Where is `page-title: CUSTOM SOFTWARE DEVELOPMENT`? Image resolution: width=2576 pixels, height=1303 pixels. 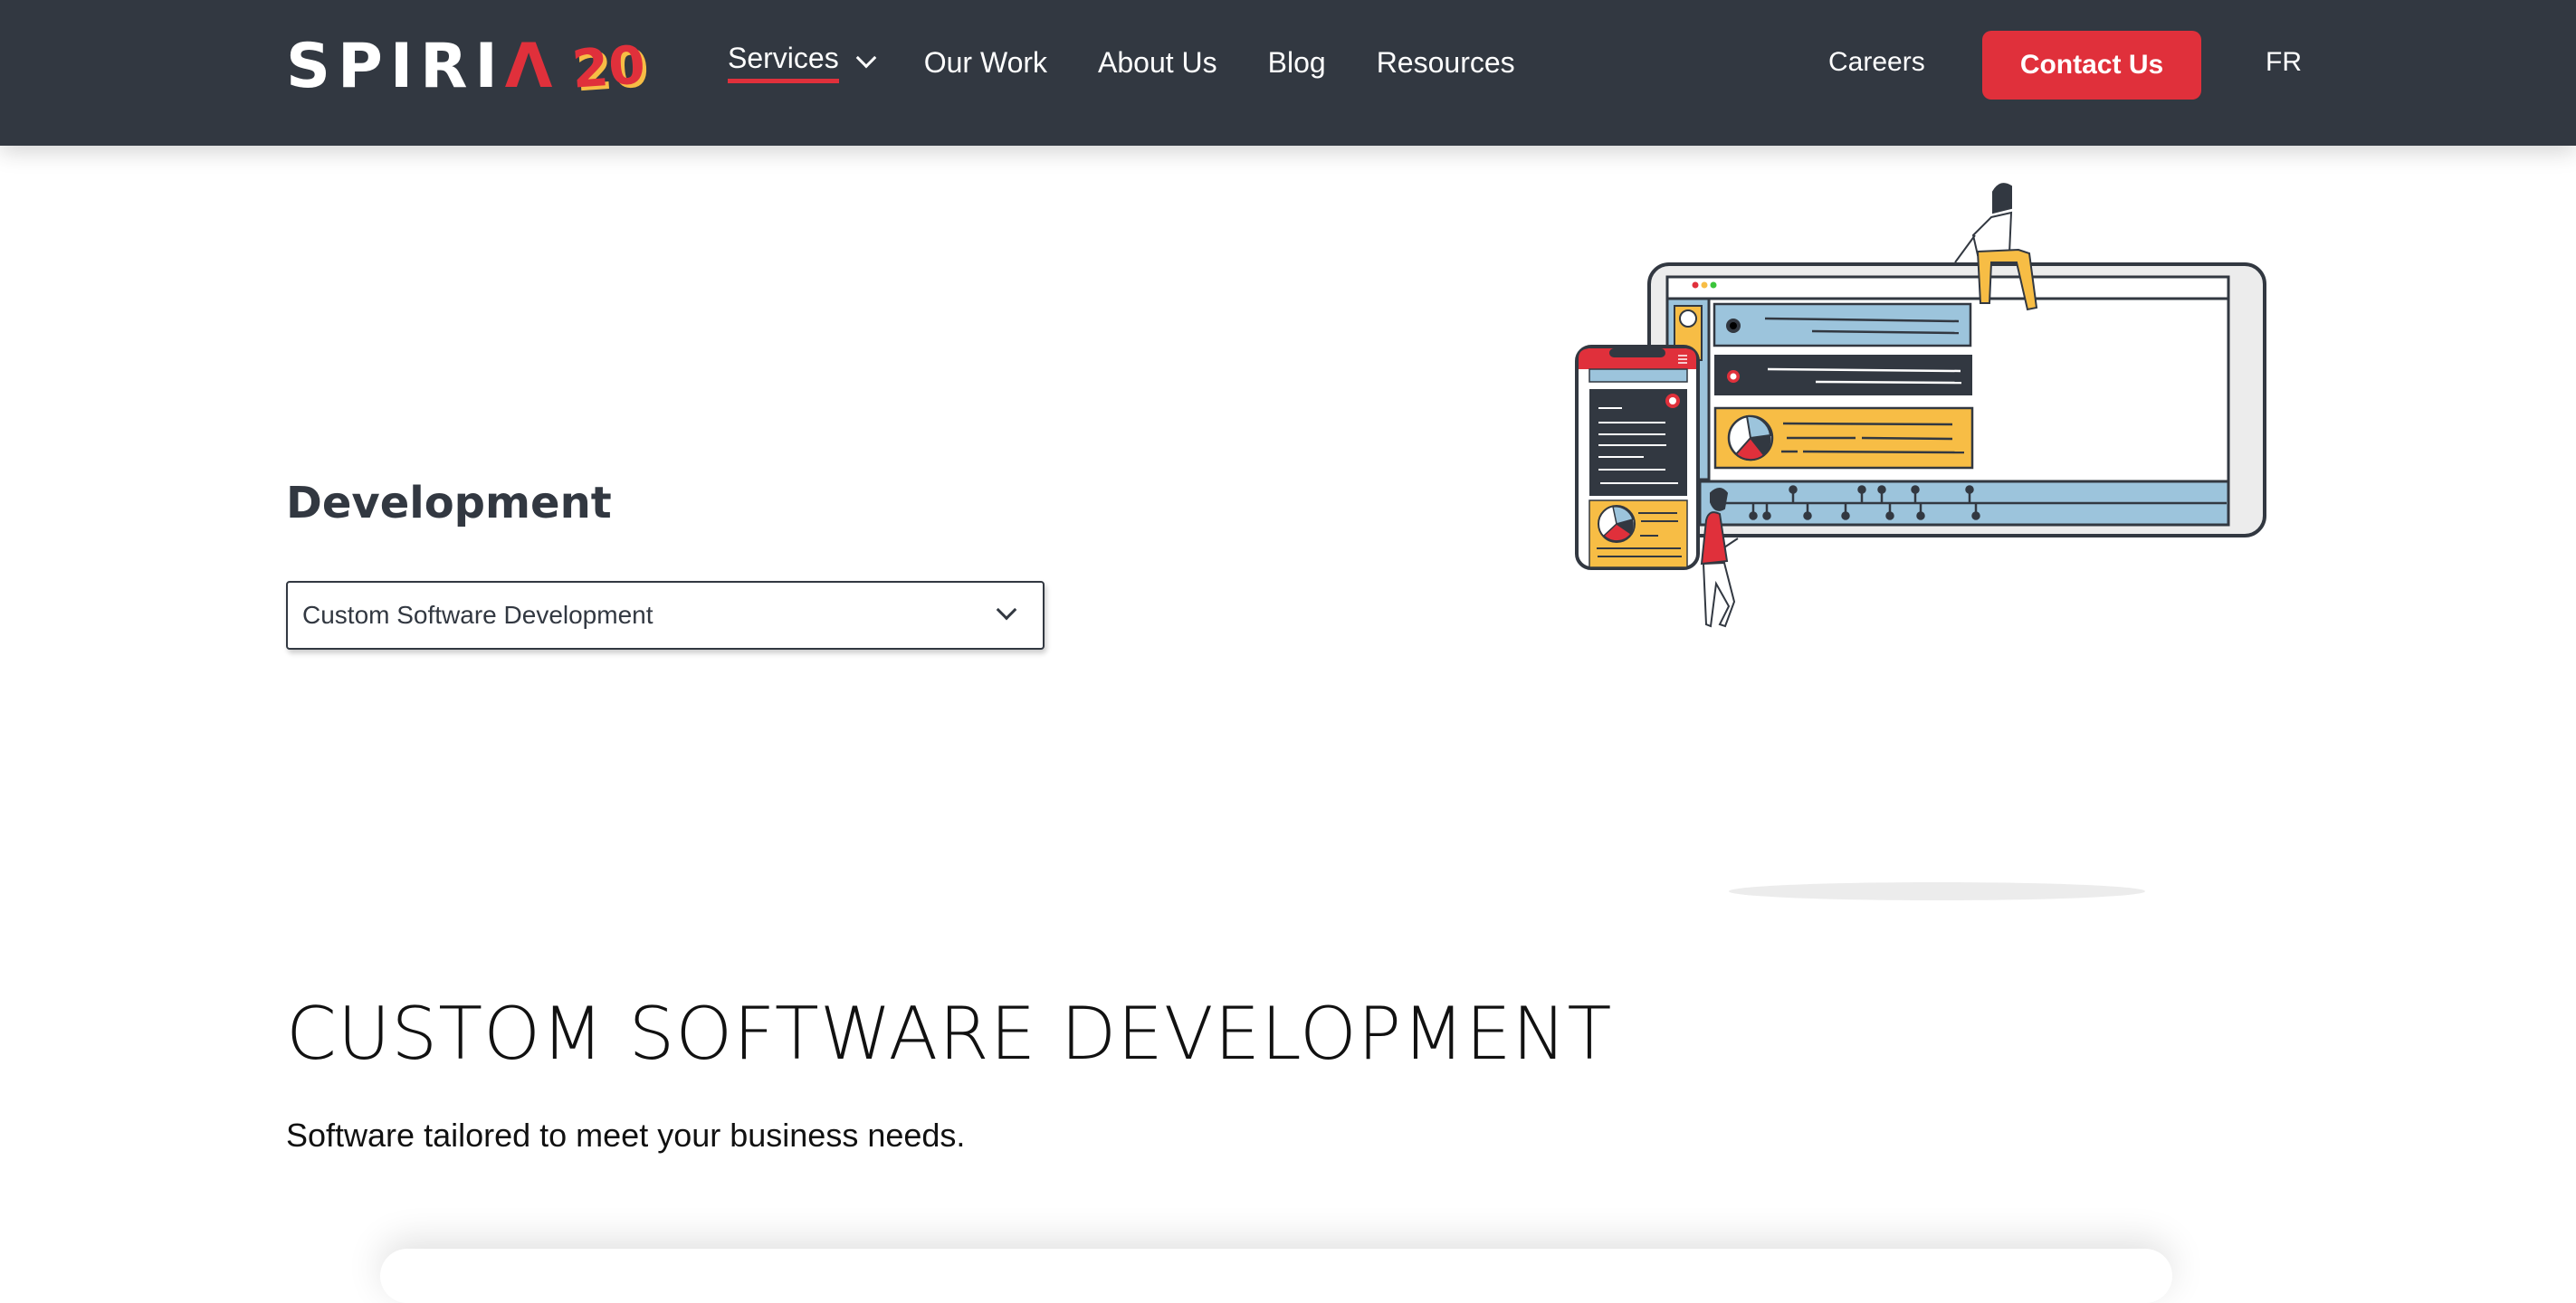
page-title: CUSTOM SOFTWARE DEVELOPMENT is located at coordinates (950, 1034).